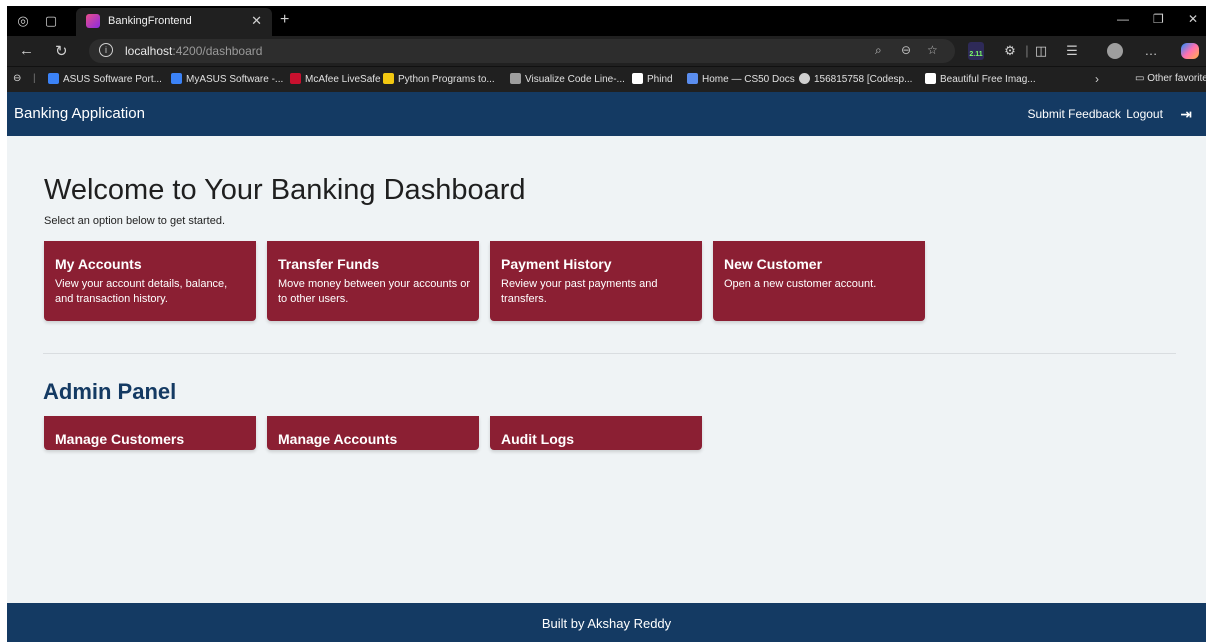 This screenshot has height=642, width=1206. Describe the element at coordinates (256, 21) in the screenshot. I see `close-tab-icon: ✕` at that location.